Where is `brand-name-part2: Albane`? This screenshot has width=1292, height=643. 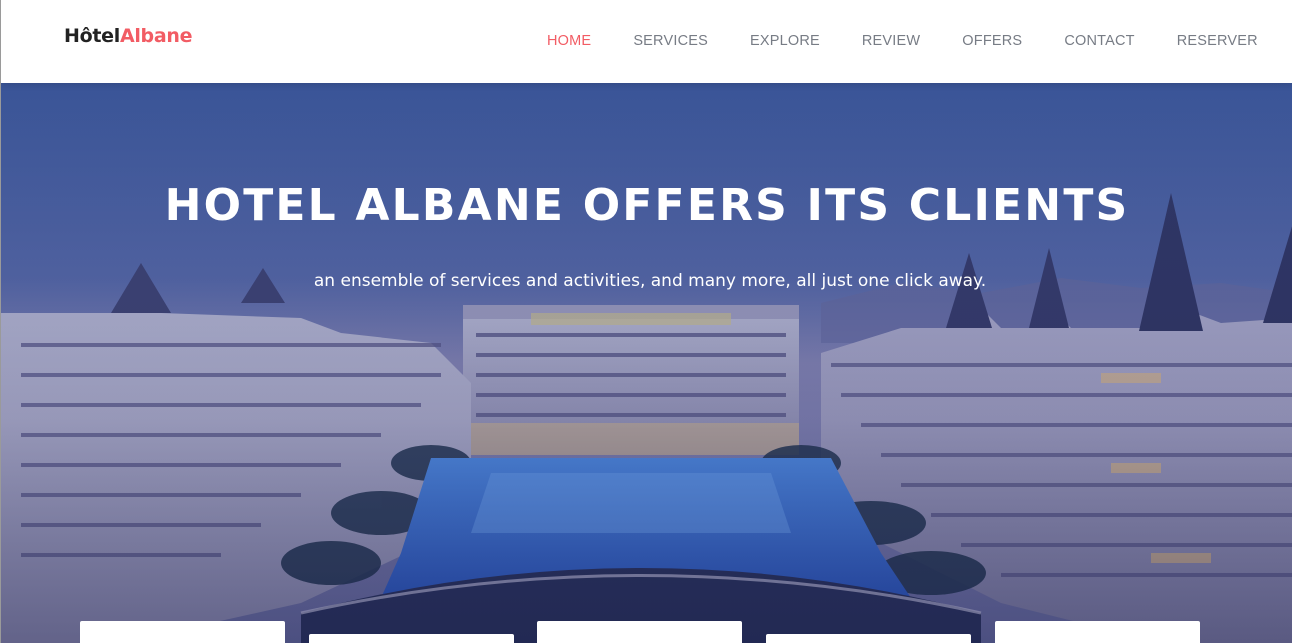
brand-name-part2: Albane is located at coordinates (156, 36).